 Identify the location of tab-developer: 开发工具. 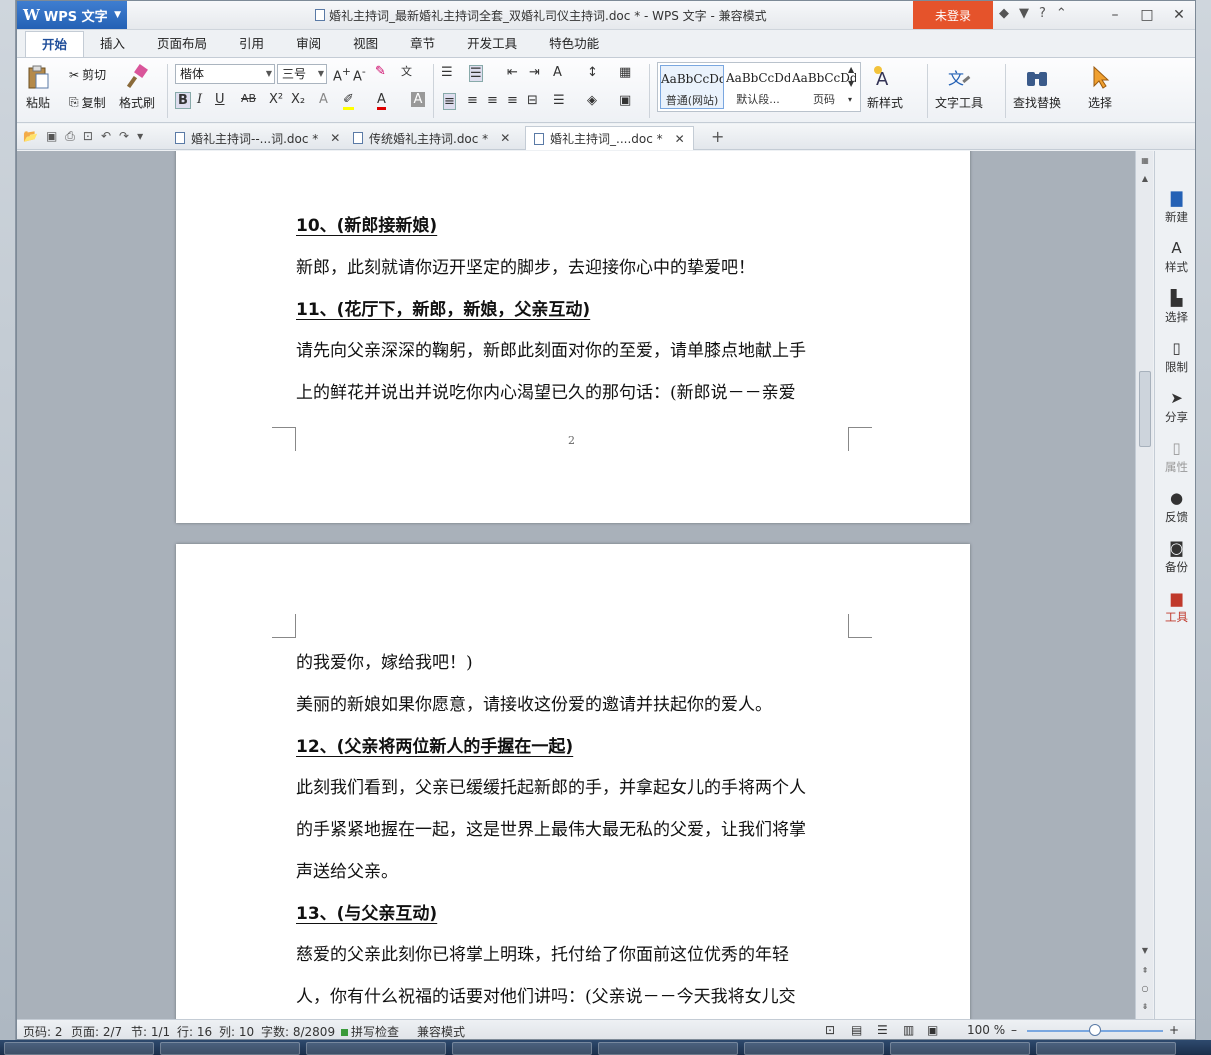
(492, 44).